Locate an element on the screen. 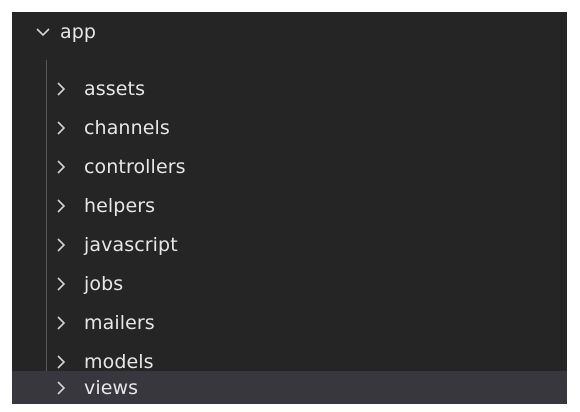 Image resolution: width=580 pixels, height=412 pixels. folder-label: assets is located at coordinates (115, 88).